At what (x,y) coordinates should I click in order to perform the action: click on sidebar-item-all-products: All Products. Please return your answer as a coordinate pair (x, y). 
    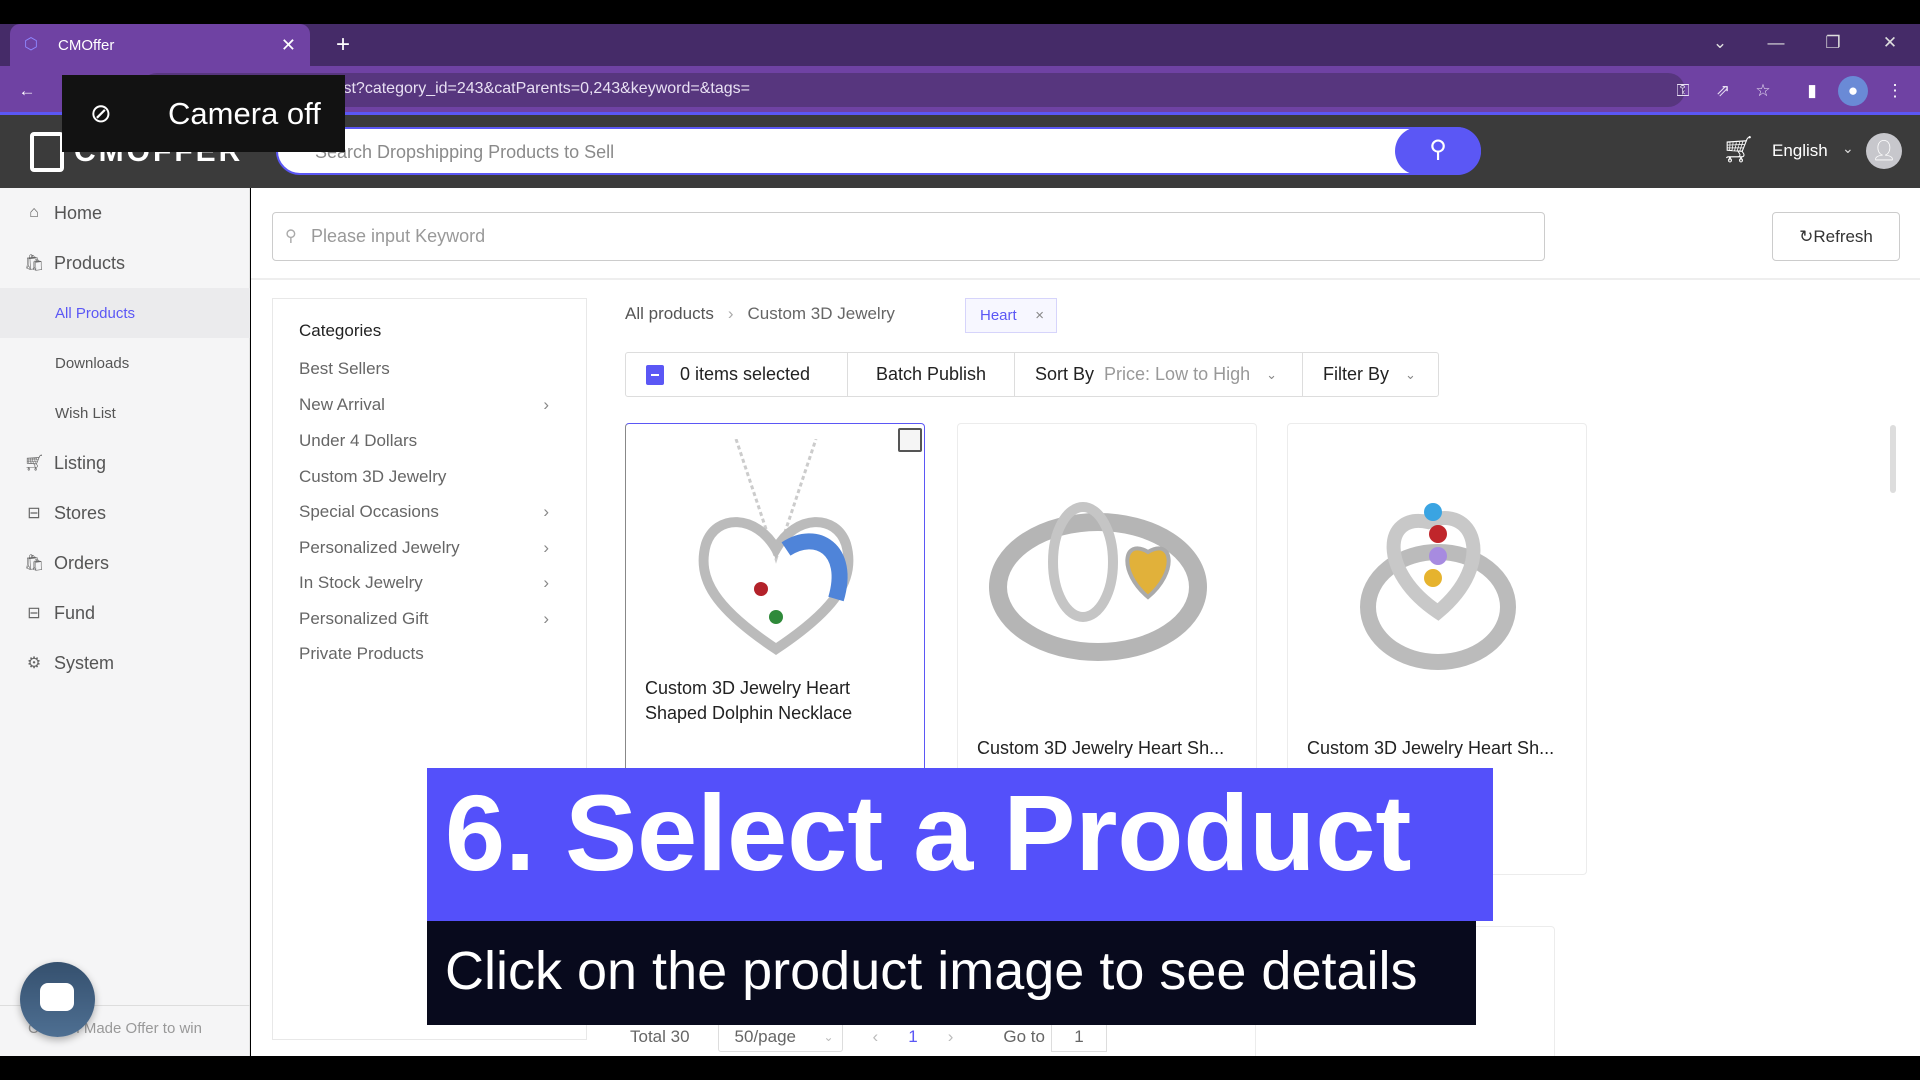
    Looking at the image, I should click on (125, 313).